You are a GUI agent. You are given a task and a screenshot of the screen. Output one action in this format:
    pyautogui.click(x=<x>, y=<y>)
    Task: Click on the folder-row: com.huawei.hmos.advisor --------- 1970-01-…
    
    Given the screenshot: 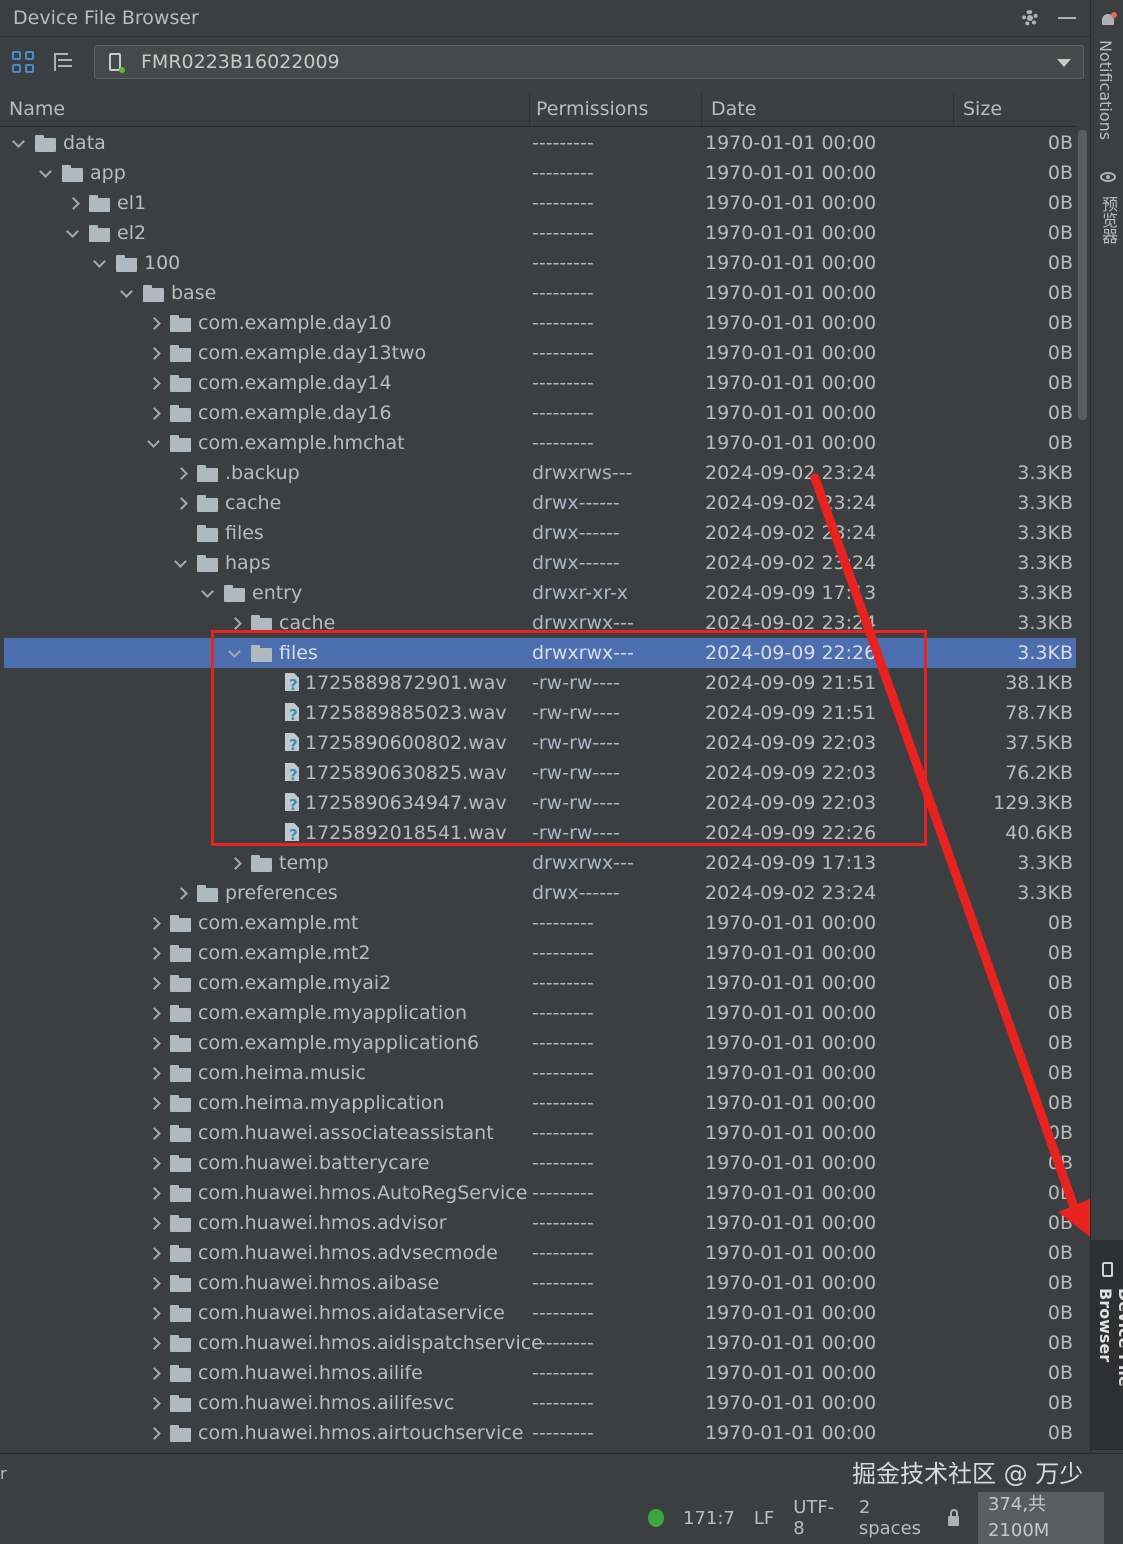 What is the action you would take?
    pyautogui.click(x=540, y=1223)
    